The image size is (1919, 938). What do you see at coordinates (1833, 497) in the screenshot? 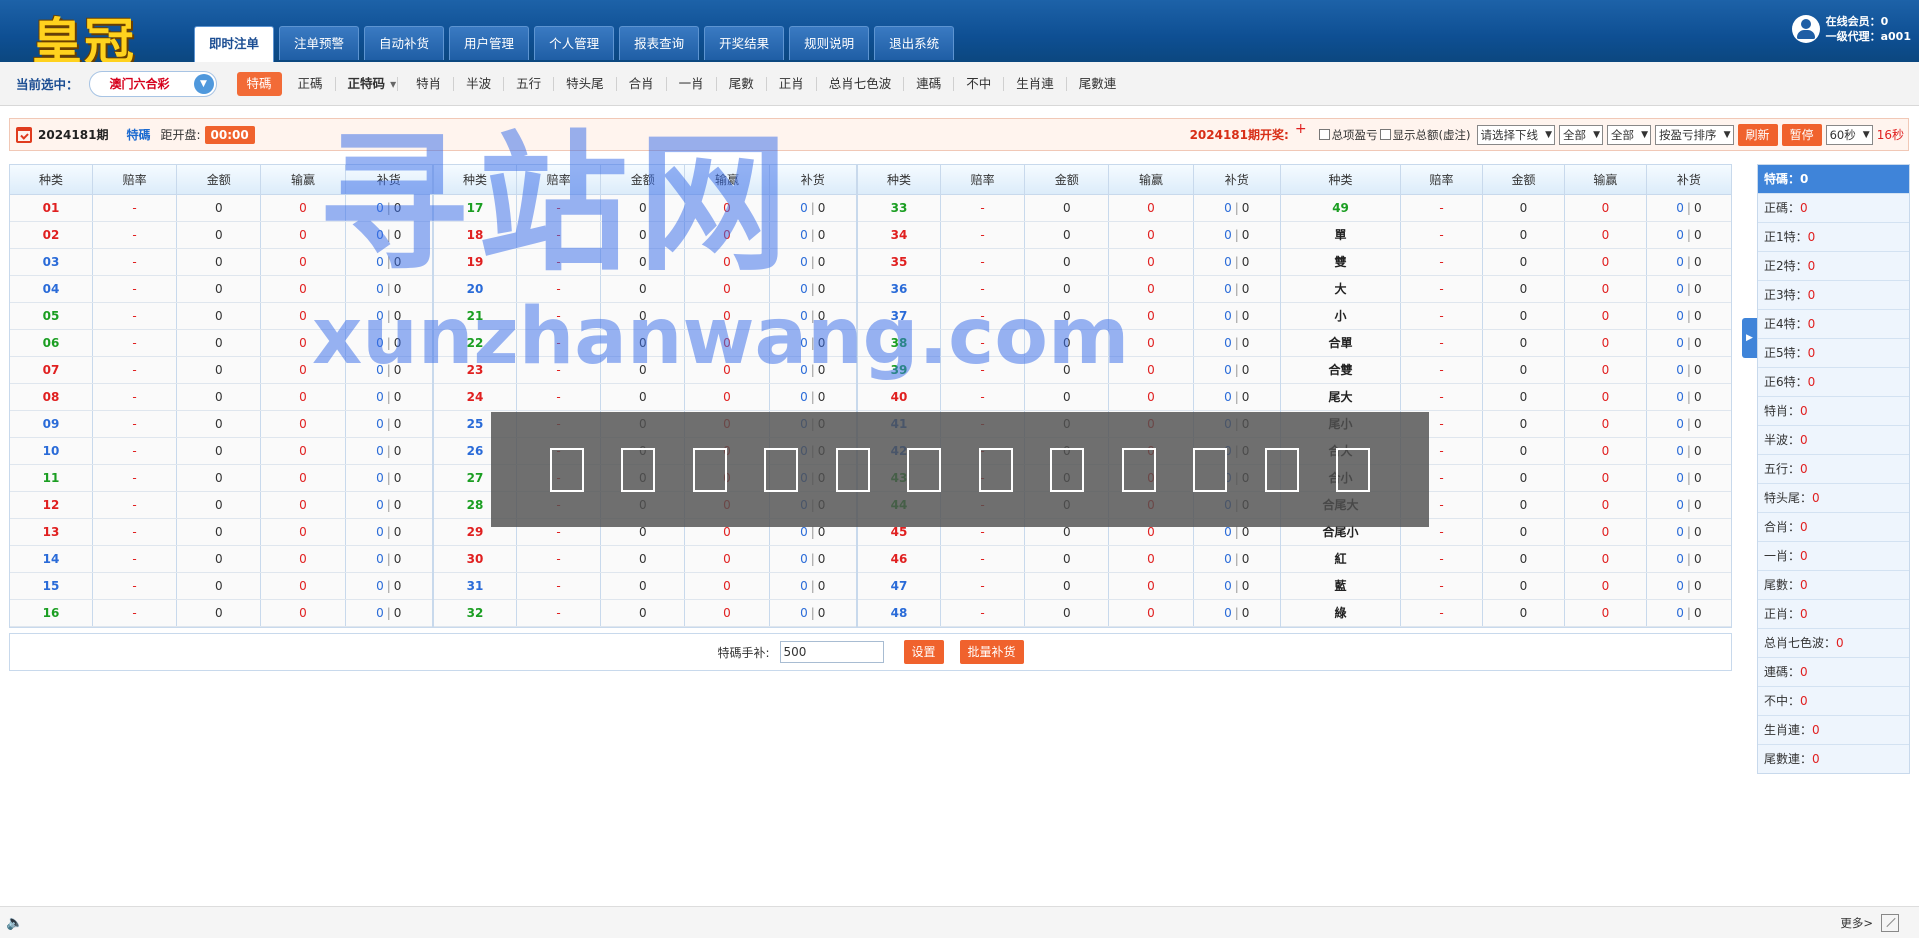
I see `sidebar-item: 特头尾：0` at bounding box center [1833, 497].